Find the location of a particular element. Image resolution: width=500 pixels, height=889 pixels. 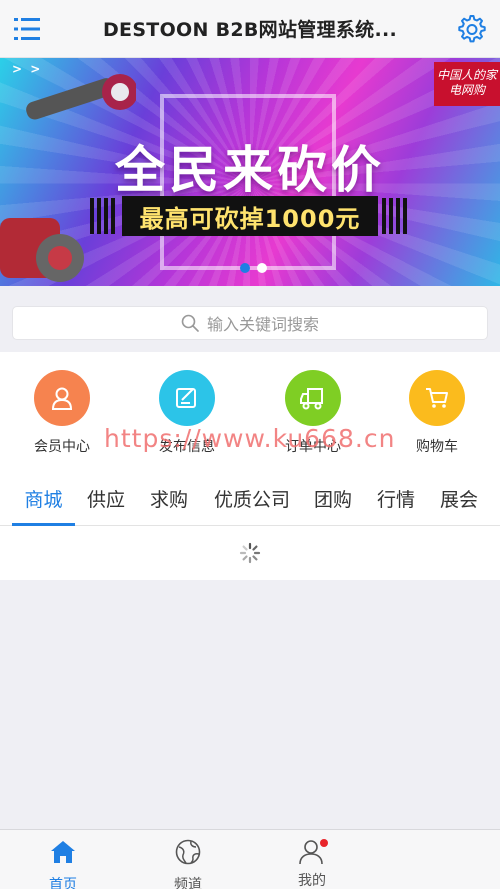

banner-arrows: > > is located at coordinates (27, 69).